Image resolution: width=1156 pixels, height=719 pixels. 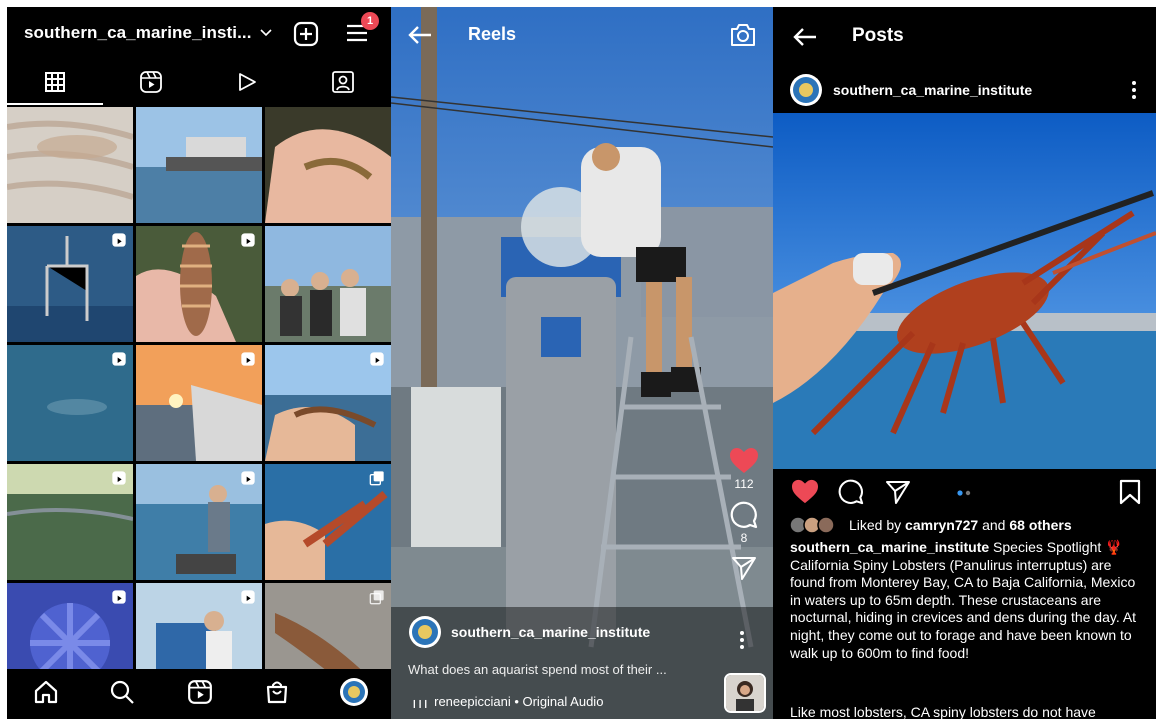 What do you see at coordinates (994, 525) in the screenshot?
I see `liked-by-and: and` at bounding box center [994, 525].